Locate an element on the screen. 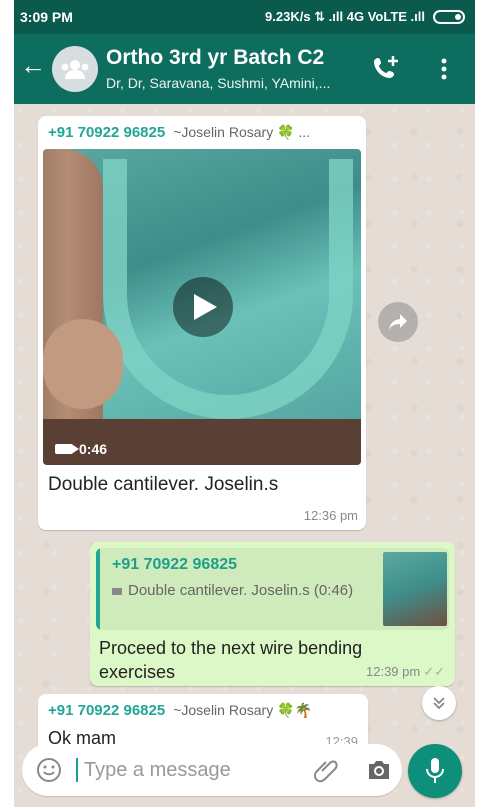 The width and height of the screenshot is (479, 807). quoted-thumbnail is located at coordinates (415, 589).